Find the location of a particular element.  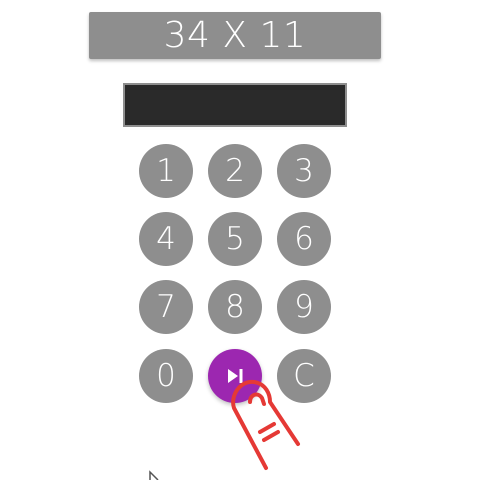

key-6: 6 is located at coordinates (304, 239).